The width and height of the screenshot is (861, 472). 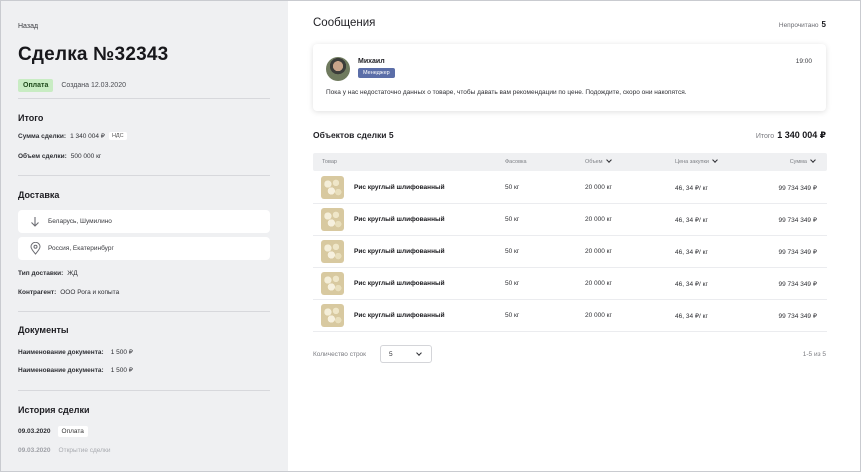 I want to click on messages-title: Сообщения, so click(x=344, y=23).